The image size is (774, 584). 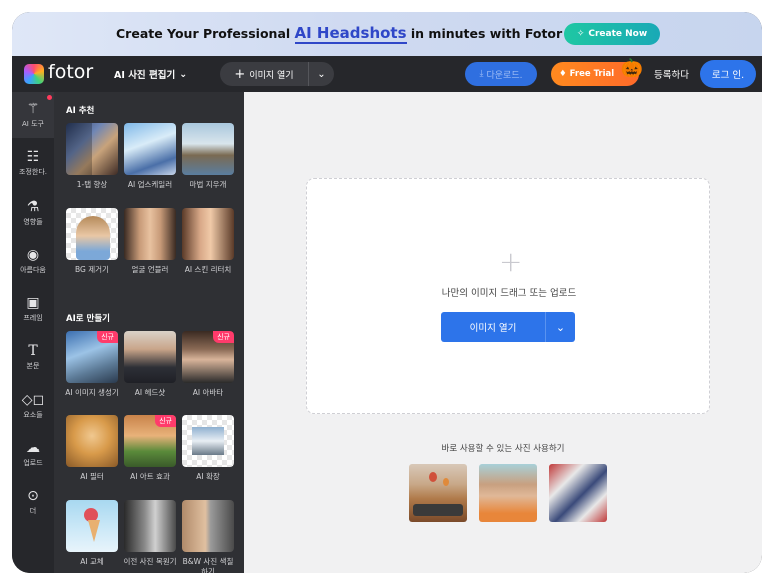 I want to click on tool-label: AI 스킨 리터치, so click(x=208, y=269).